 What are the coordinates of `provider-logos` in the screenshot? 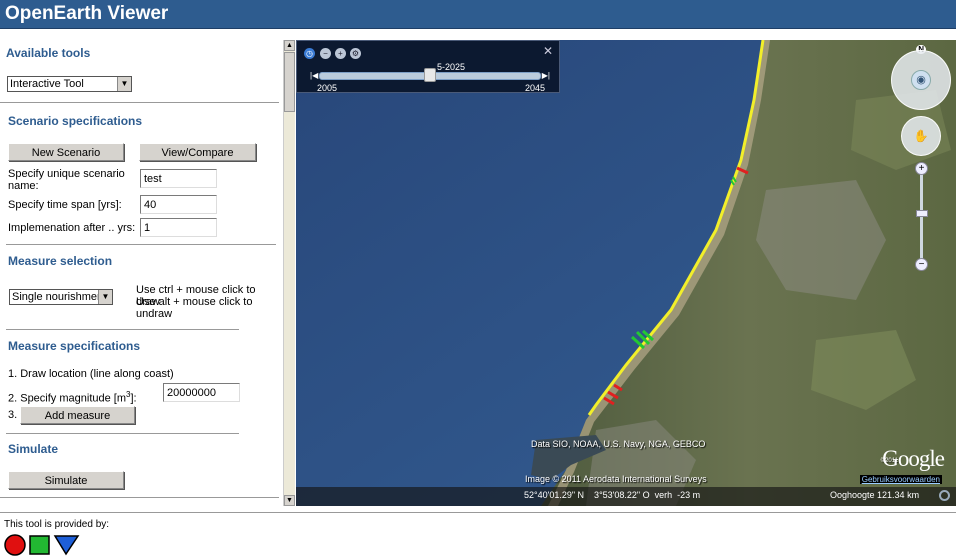 It's located at (44, 545).